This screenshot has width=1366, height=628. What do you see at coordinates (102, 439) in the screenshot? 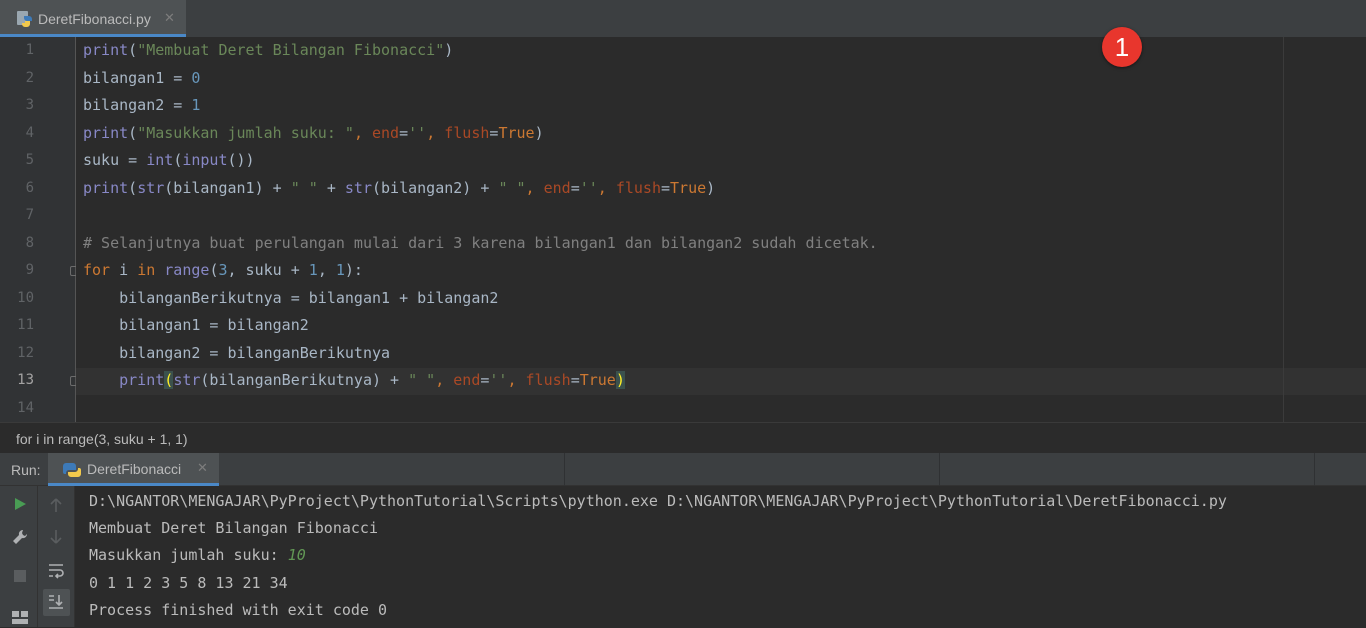
I see `breadcrumb-item: for i in range(3, suku + 1, 1)` at bounding box center [102, 439].